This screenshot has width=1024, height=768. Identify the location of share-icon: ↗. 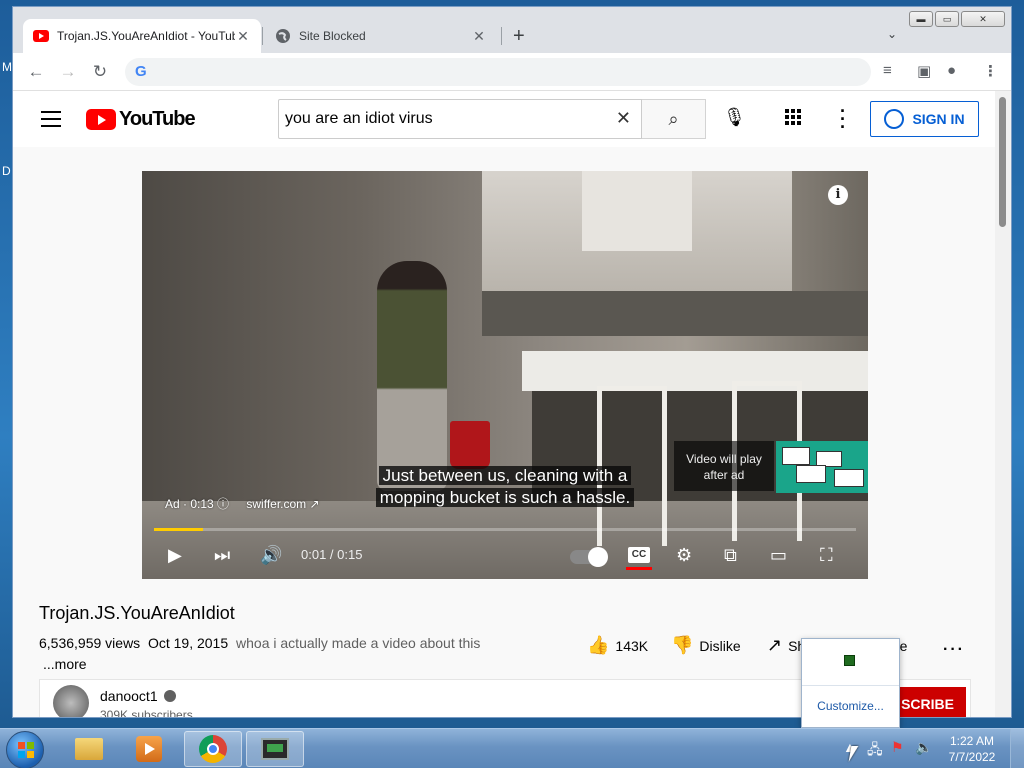
(775, 645).